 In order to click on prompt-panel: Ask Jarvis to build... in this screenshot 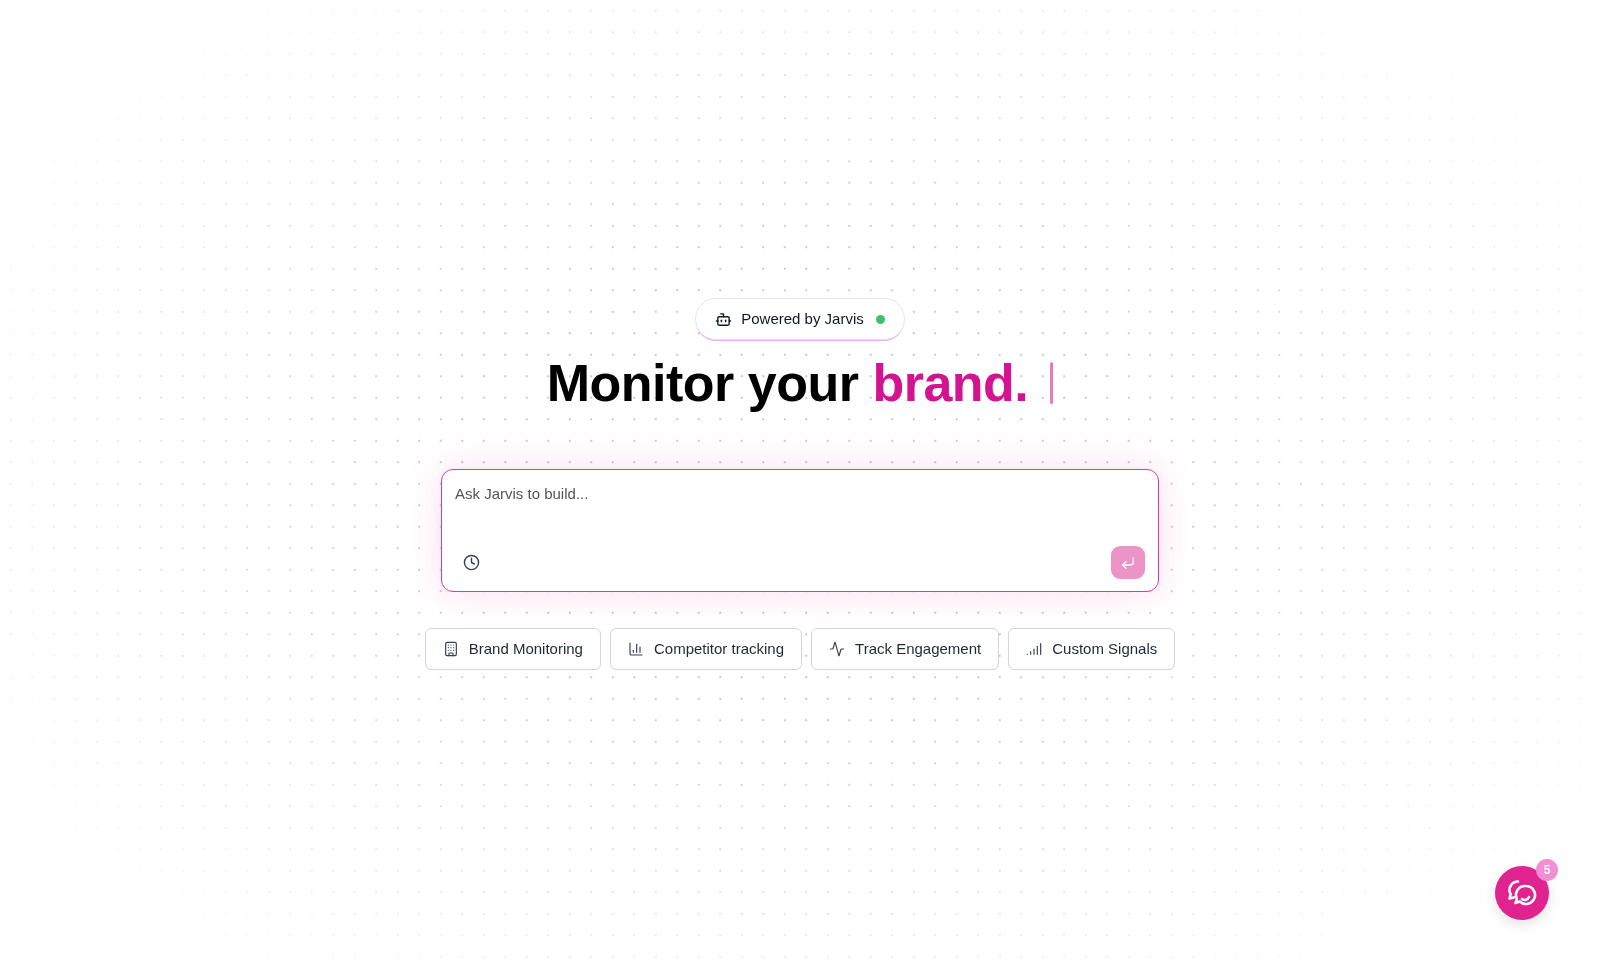, I will do `click(800, 530)`.